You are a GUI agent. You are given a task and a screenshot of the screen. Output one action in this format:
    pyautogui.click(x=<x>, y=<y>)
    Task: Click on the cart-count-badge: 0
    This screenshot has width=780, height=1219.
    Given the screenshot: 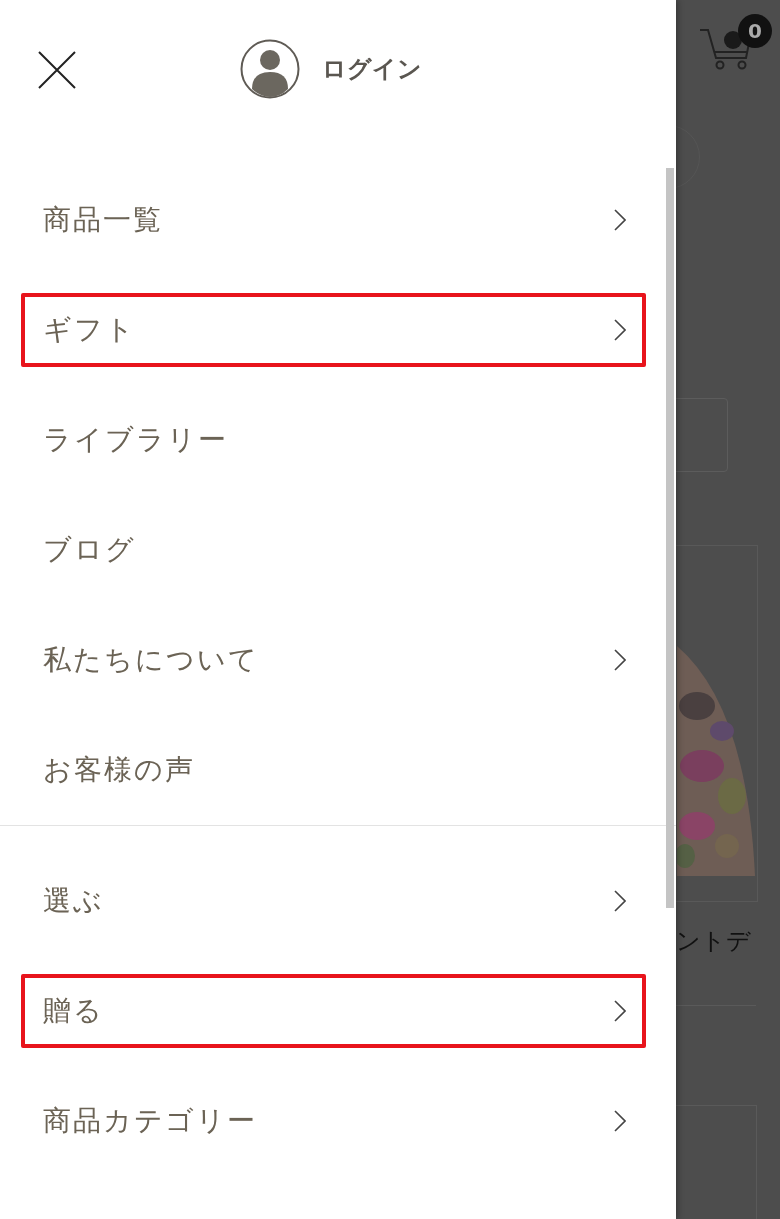 What is the action you would take?
    pyautogui.click(x=755, y=31)
    